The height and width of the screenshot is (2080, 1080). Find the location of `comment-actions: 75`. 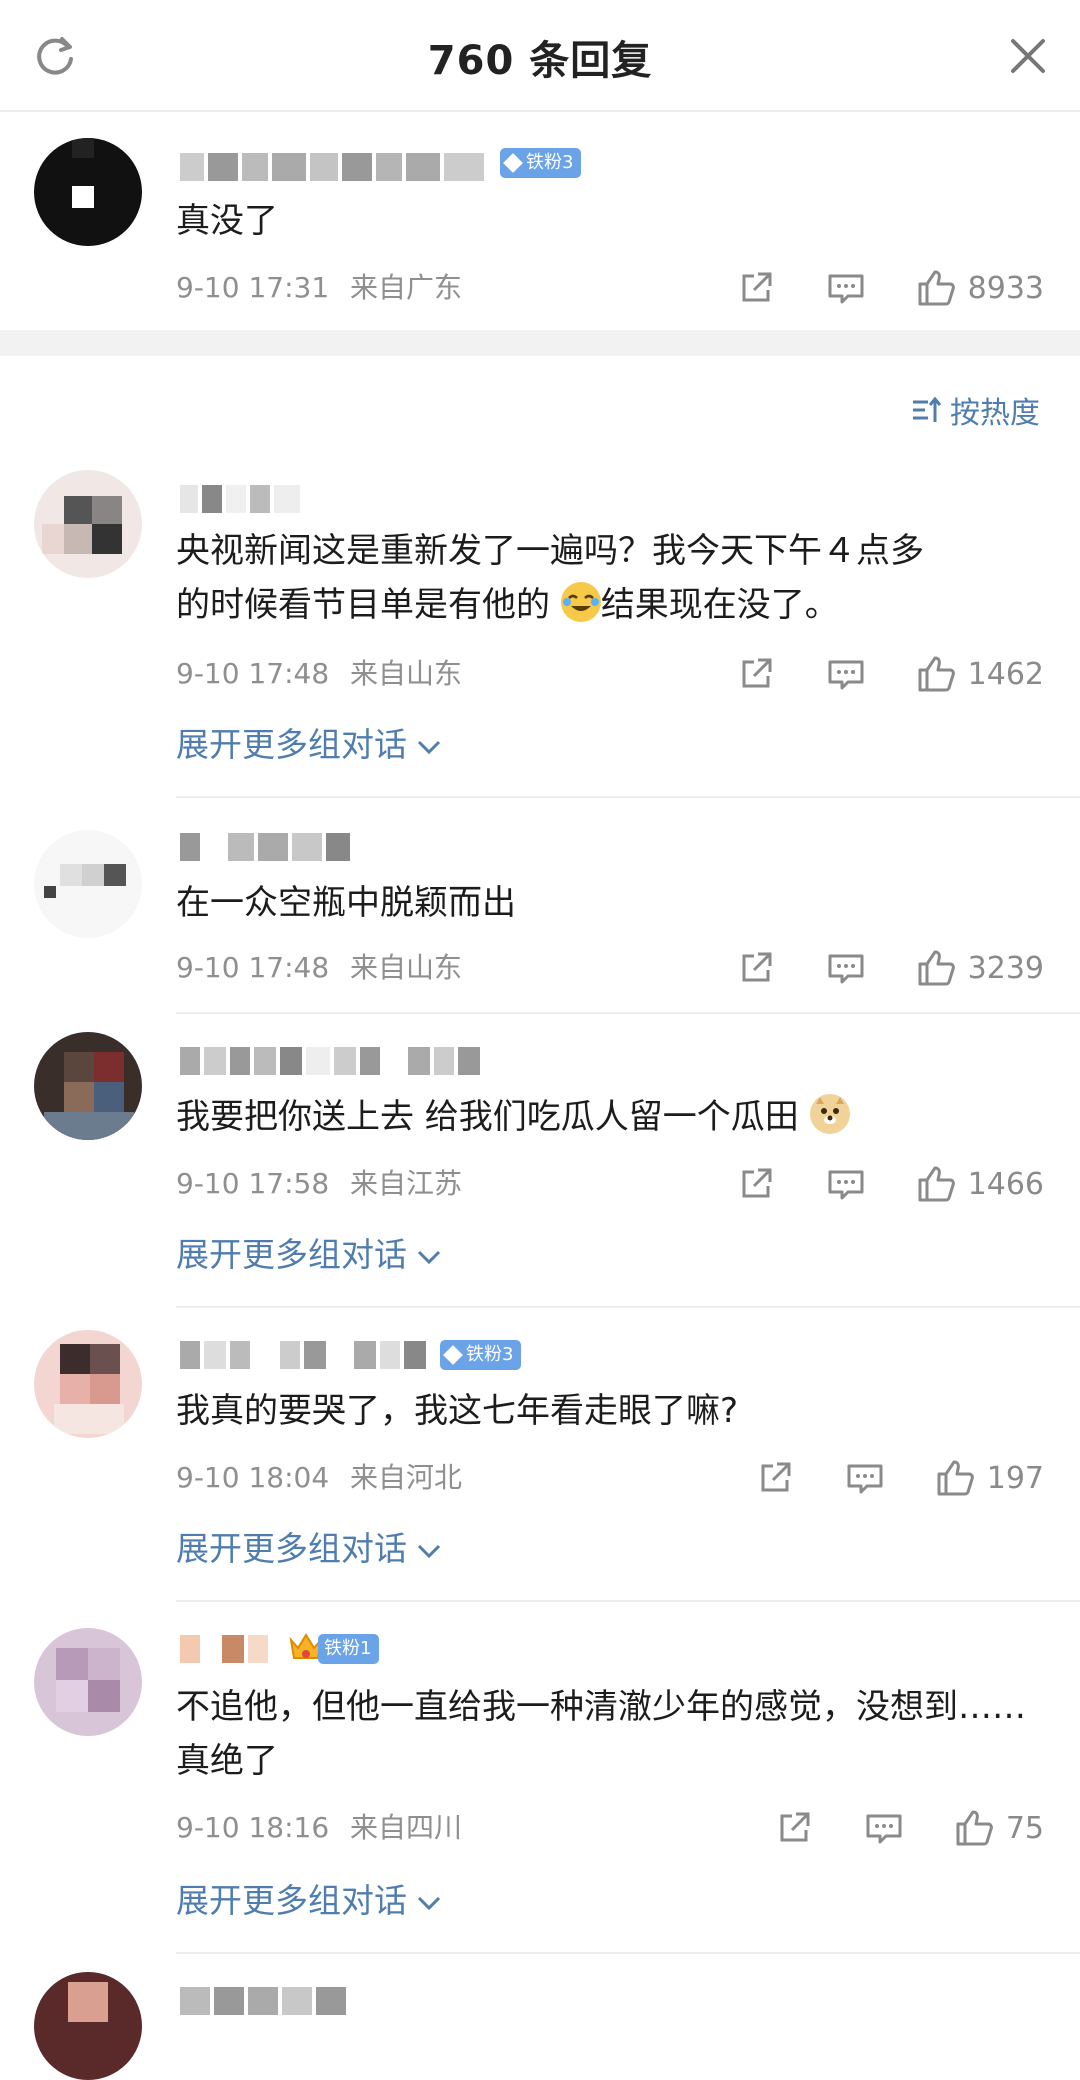

comment-actions: 75 is located at coordinates (909, 1828).